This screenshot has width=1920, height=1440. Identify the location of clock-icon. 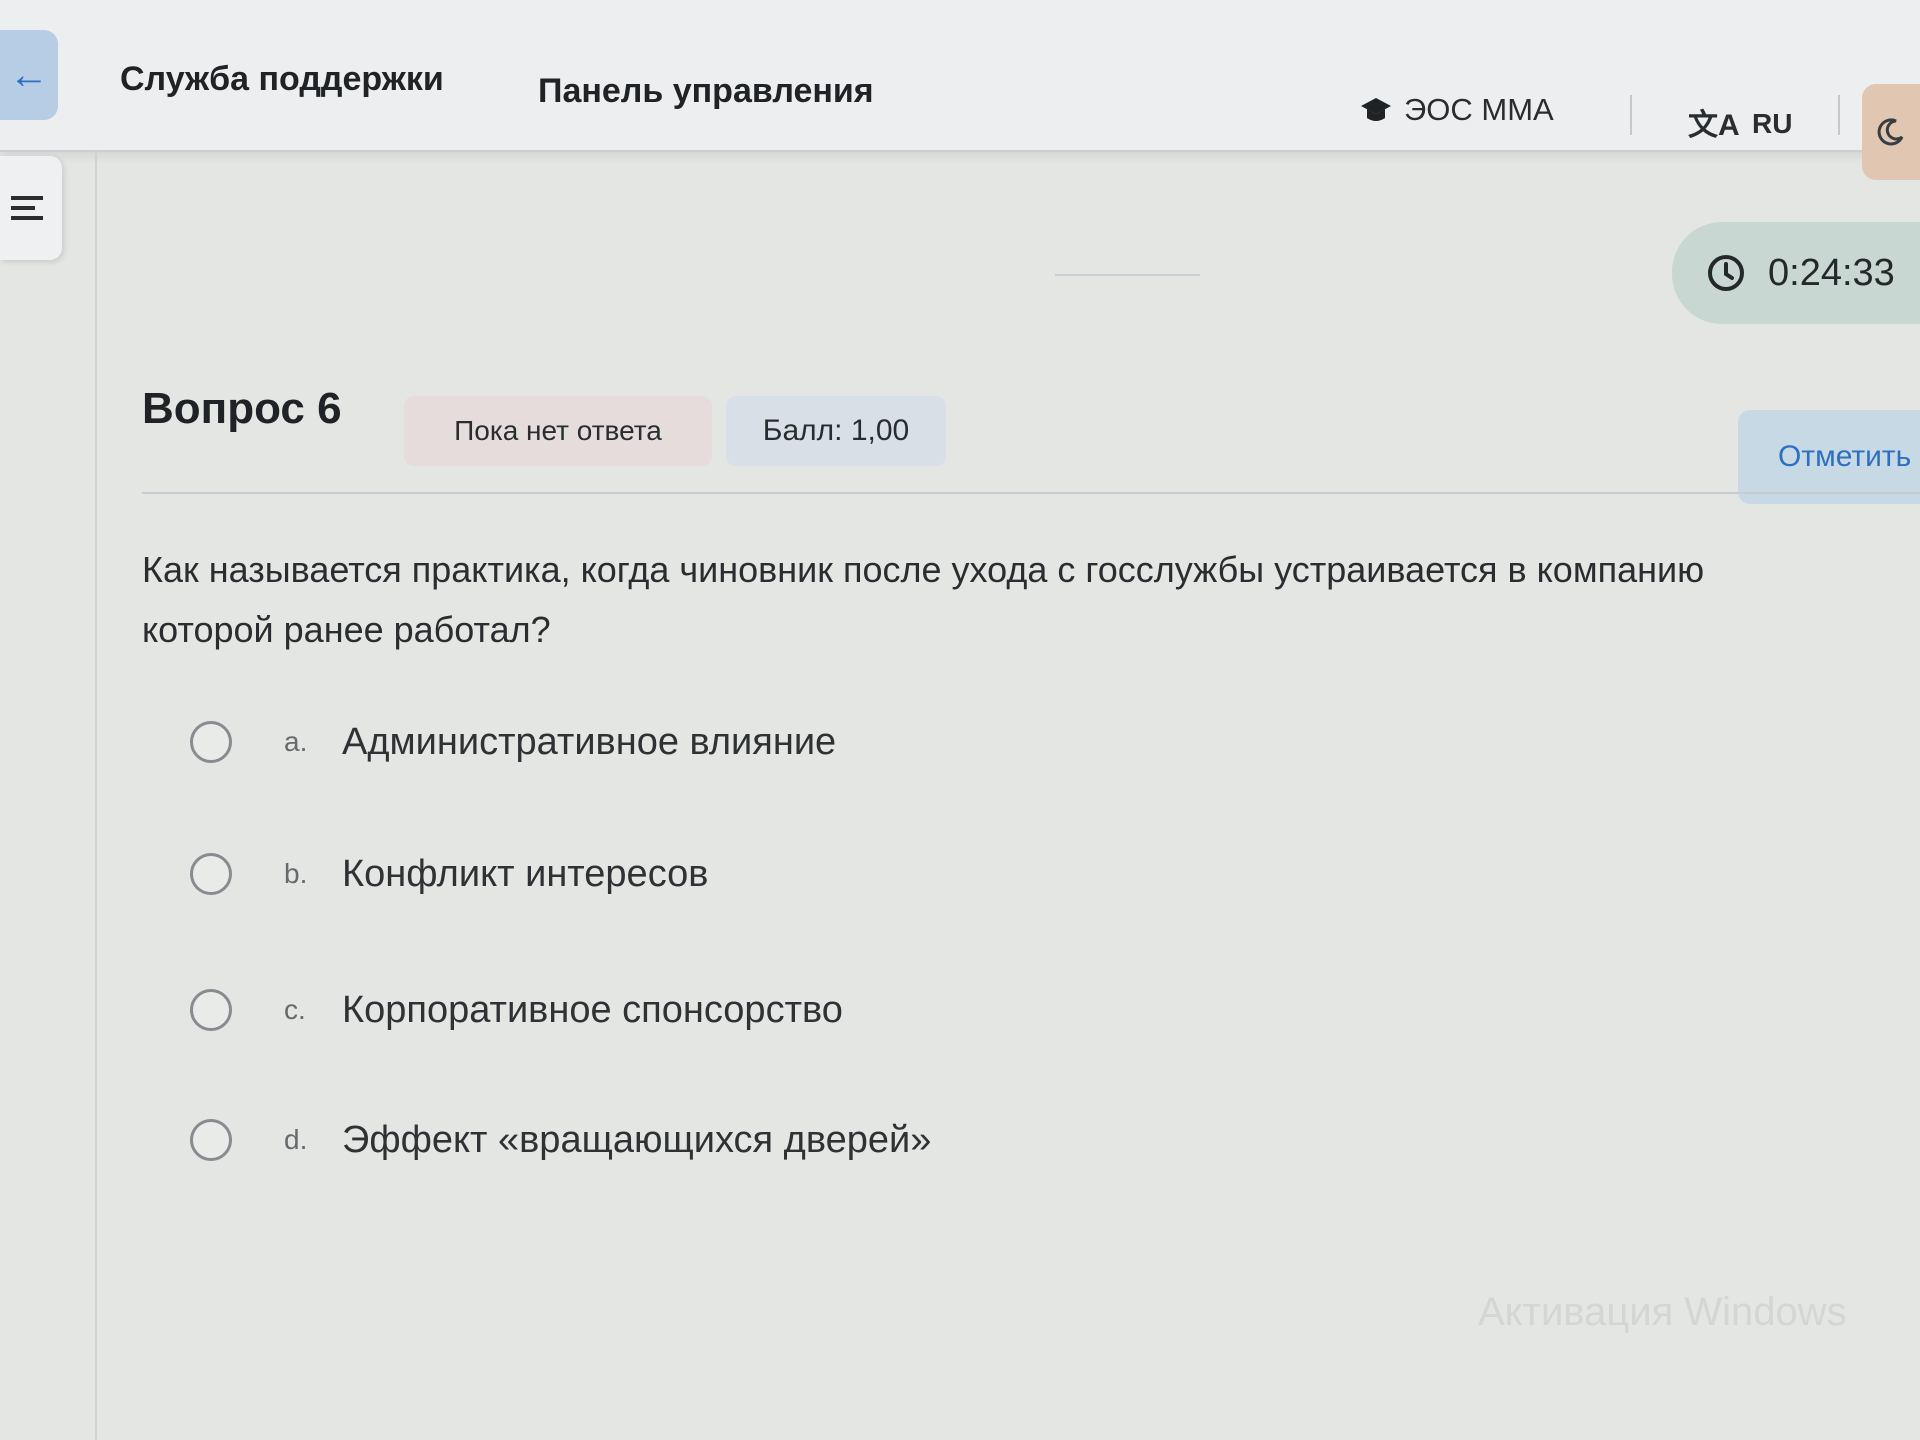
(1726, 273).